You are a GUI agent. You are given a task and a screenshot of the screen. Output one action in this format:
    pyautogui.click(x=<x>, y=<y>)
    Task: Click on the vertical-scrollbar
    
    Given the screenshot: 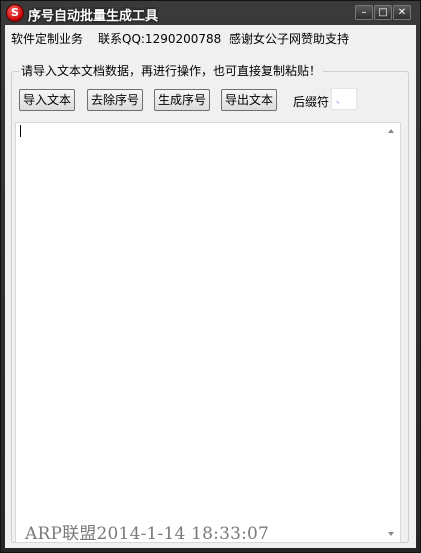 What is the action you would take?
    pyautogui.click(x=392, y=332)
    